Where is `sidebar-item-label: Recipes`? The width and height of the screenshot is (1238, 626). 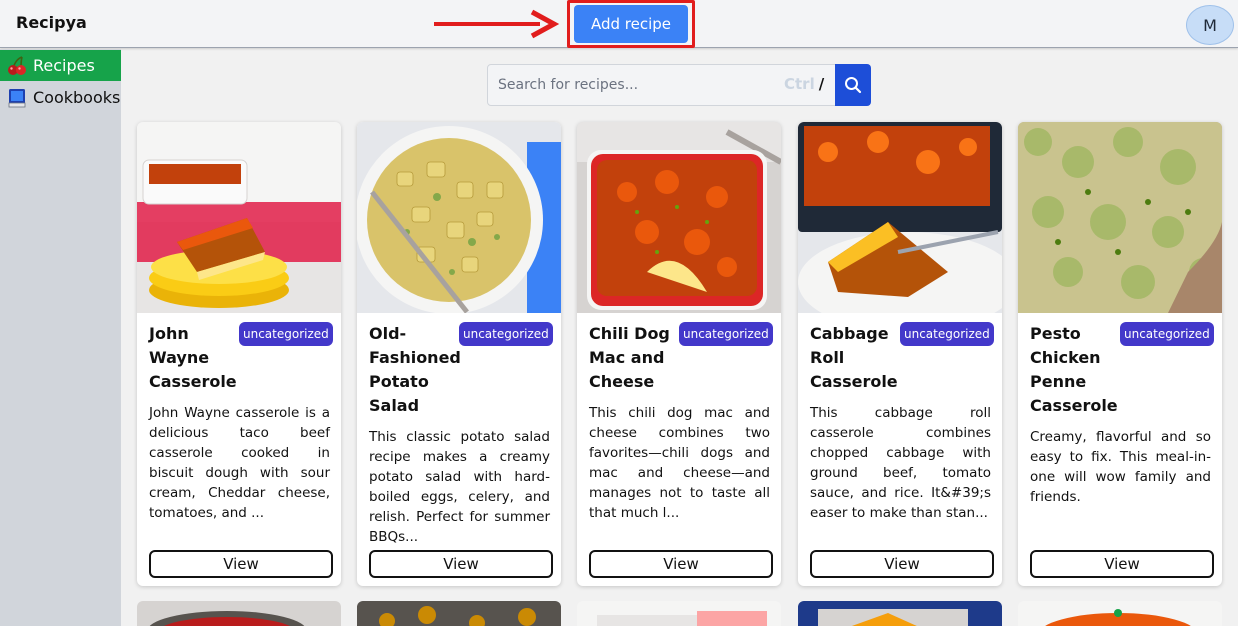 sidebar-item-label: Recipes is located at coordinates (64, 65).